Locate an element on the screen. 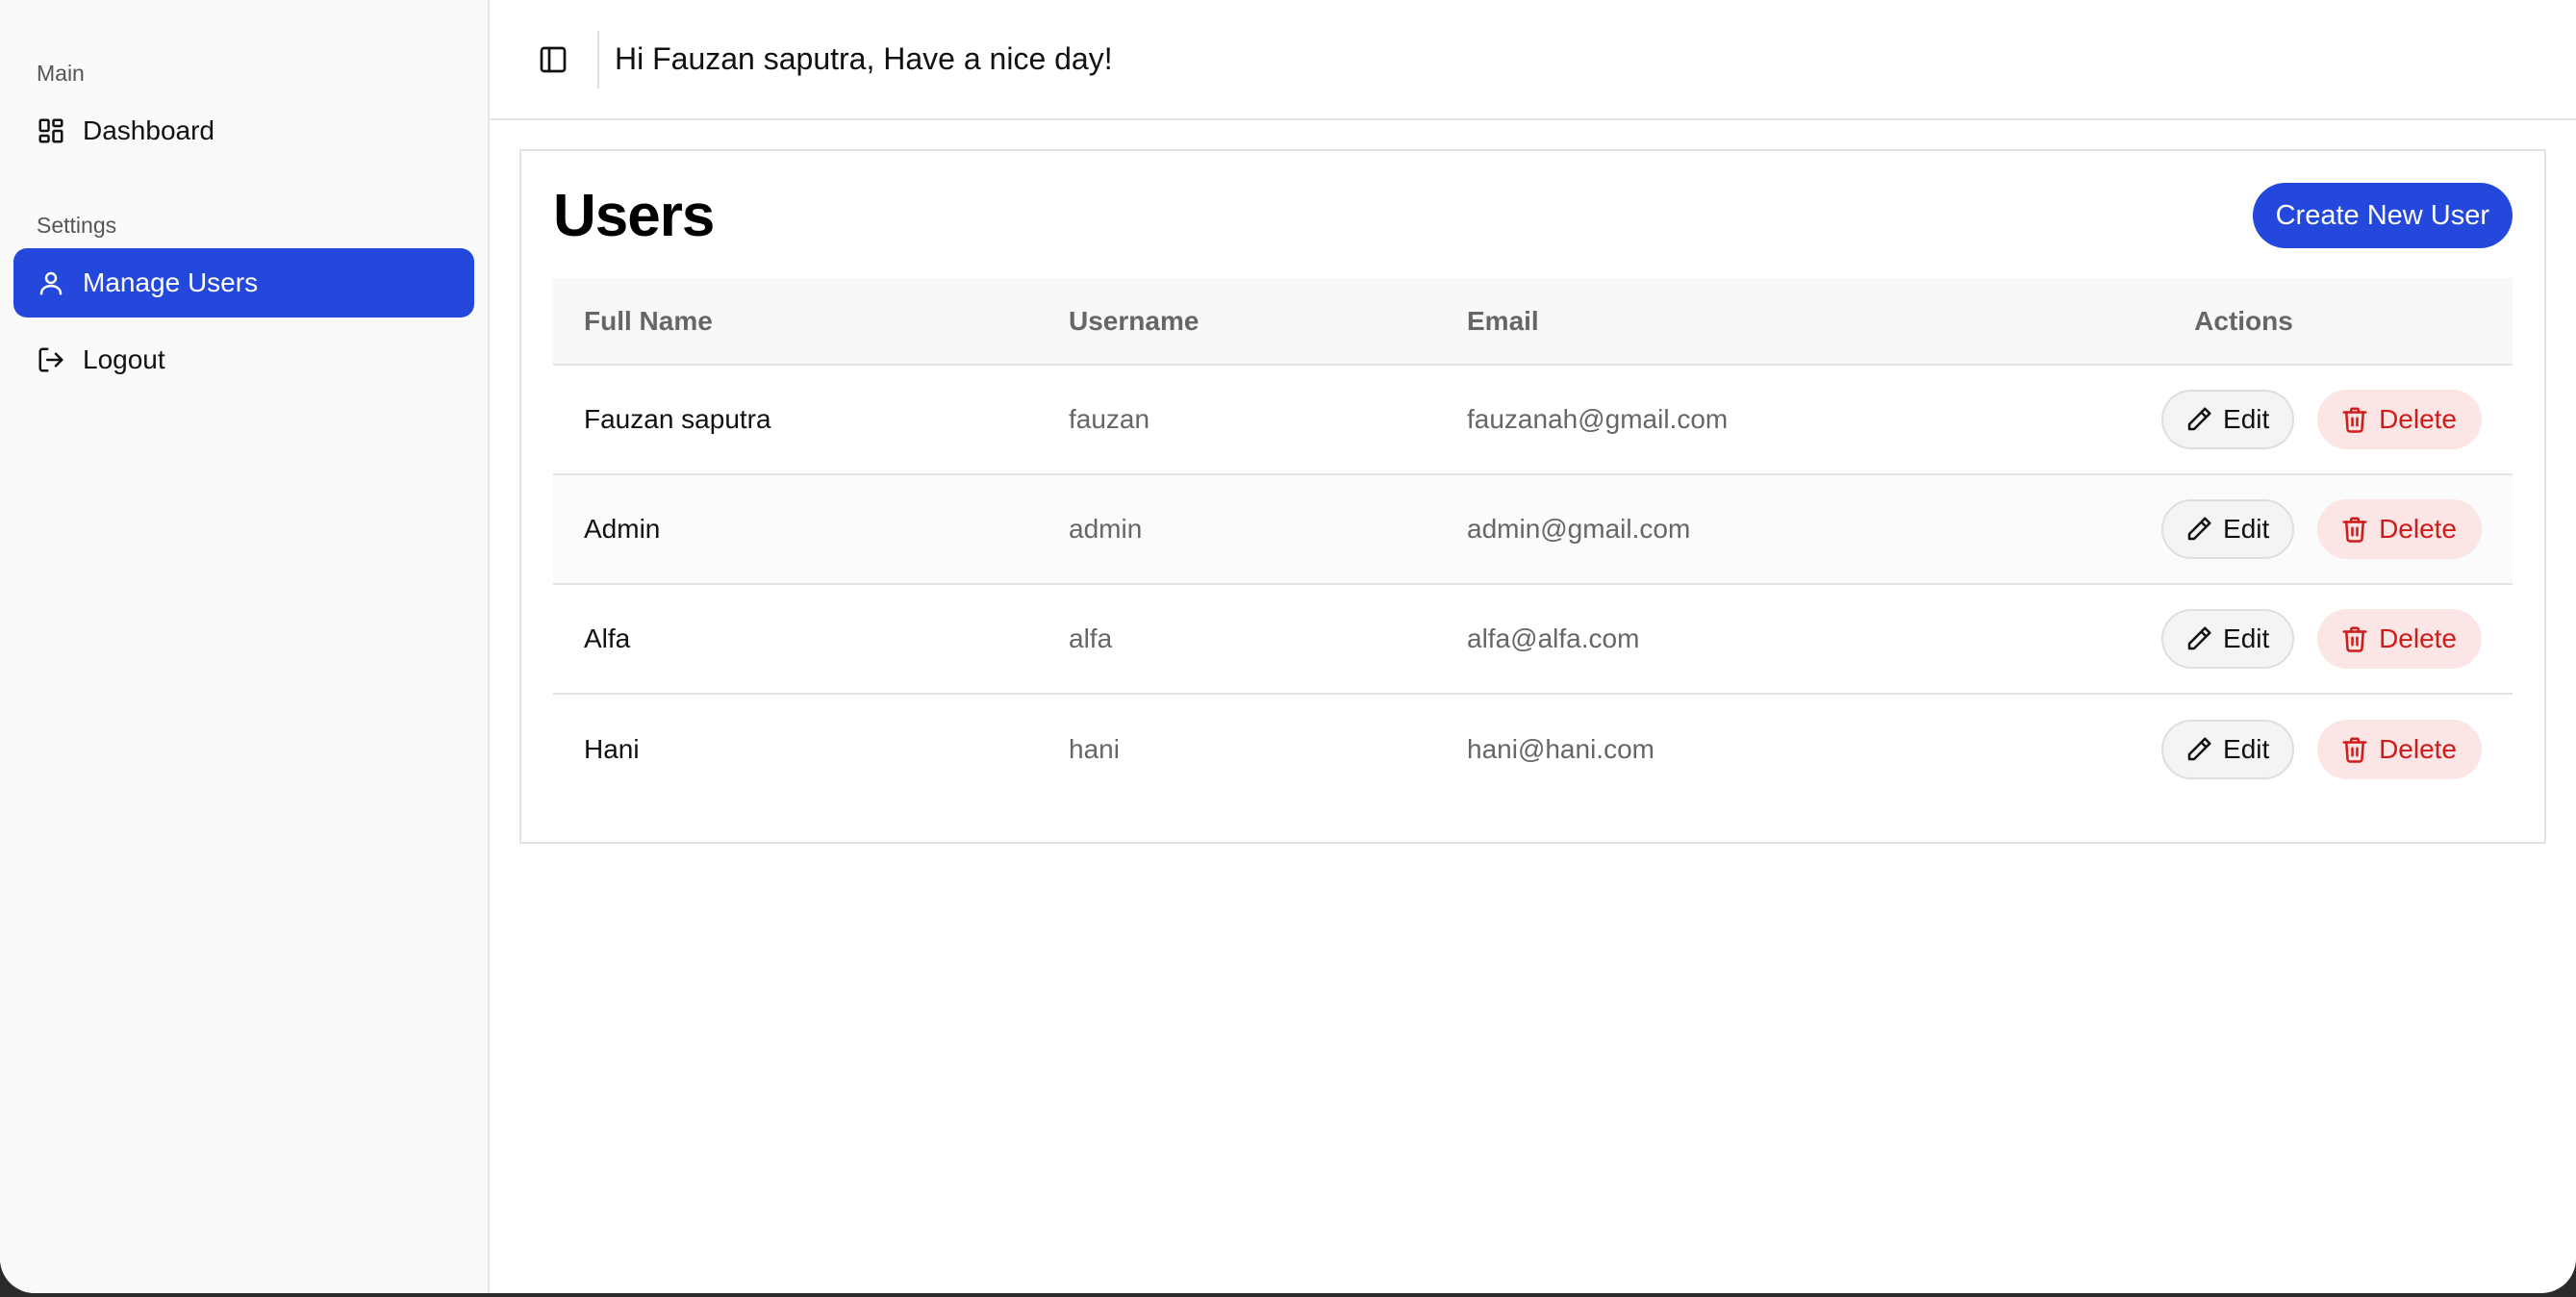  column-header-actions: Actions is located at coordinates (2244, 321).